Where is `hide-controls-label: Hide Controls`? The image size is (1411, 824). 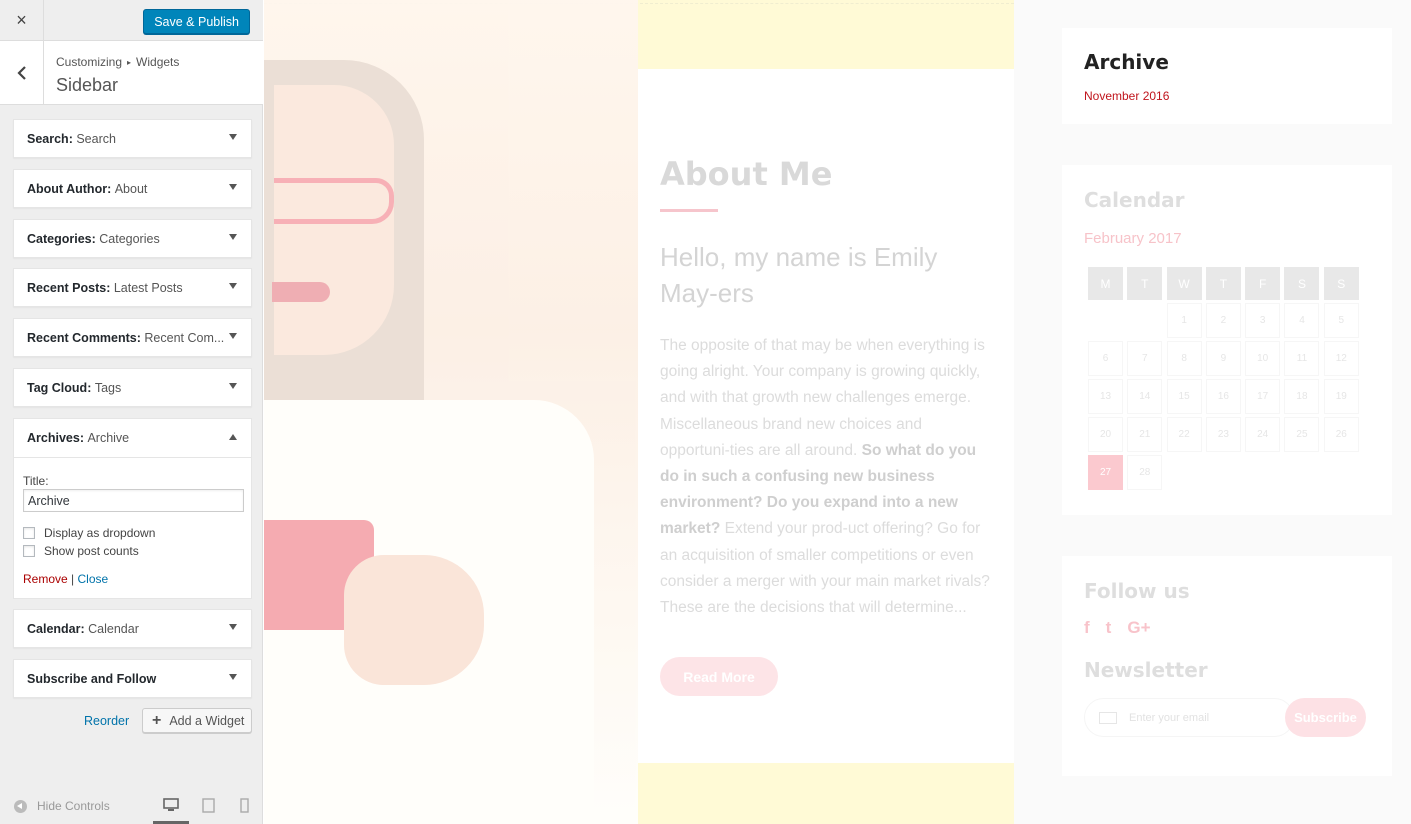
hide-controls-label: Hide Controls is located at coordinates (73, 806).